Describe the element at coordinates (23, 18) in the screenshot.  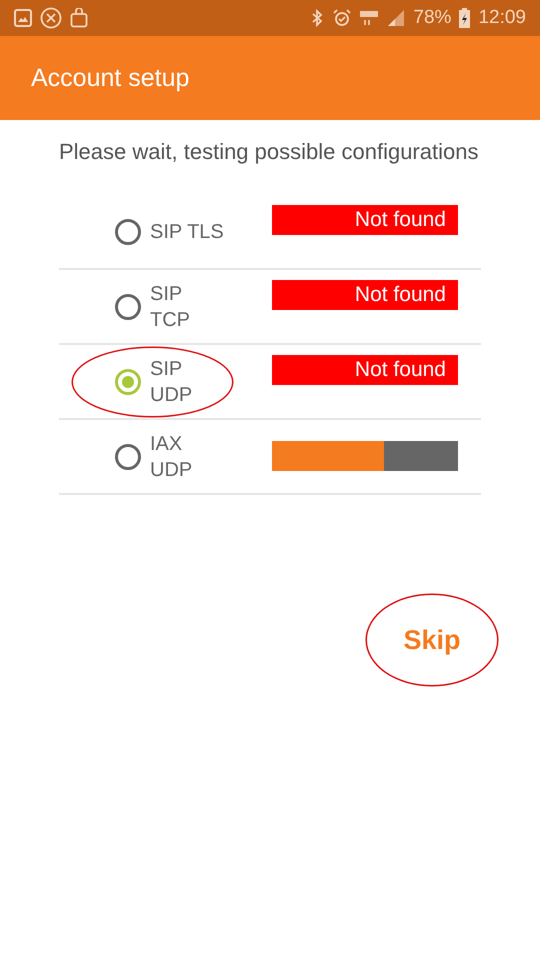
I see `image-icon` at that location.